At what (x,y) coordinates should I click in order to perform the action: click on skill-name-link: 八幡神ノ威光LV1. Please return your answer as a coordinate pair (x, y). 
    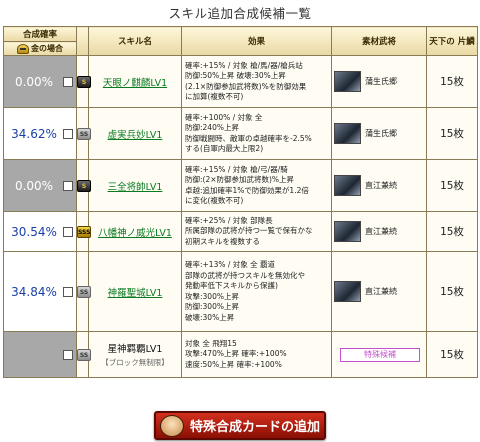
    Looking at the image, I should click on (135, 233).